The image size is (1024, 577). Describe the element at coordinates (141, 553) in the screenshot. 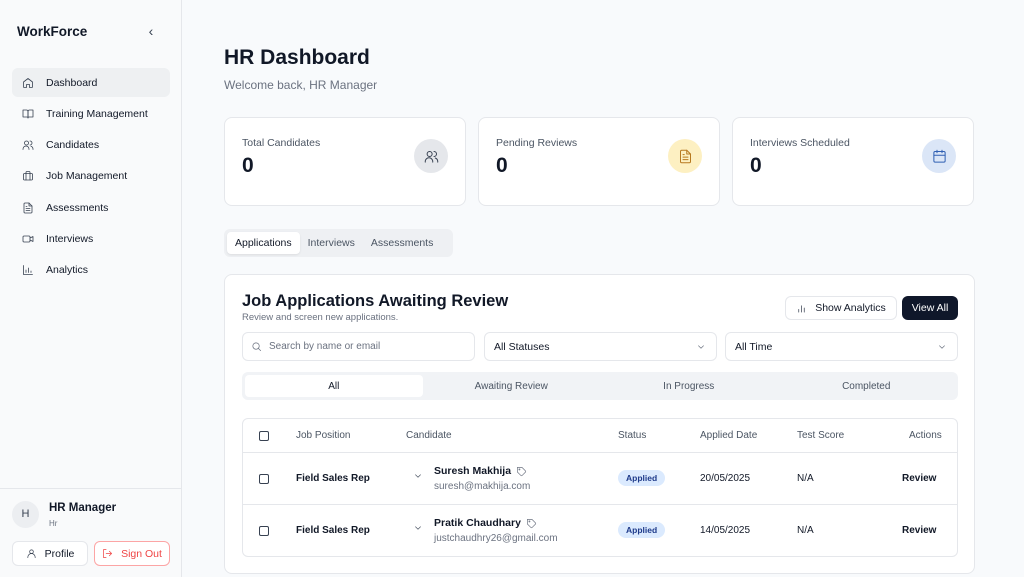

I see `sign-out-button-label: Sign Out` at that location.